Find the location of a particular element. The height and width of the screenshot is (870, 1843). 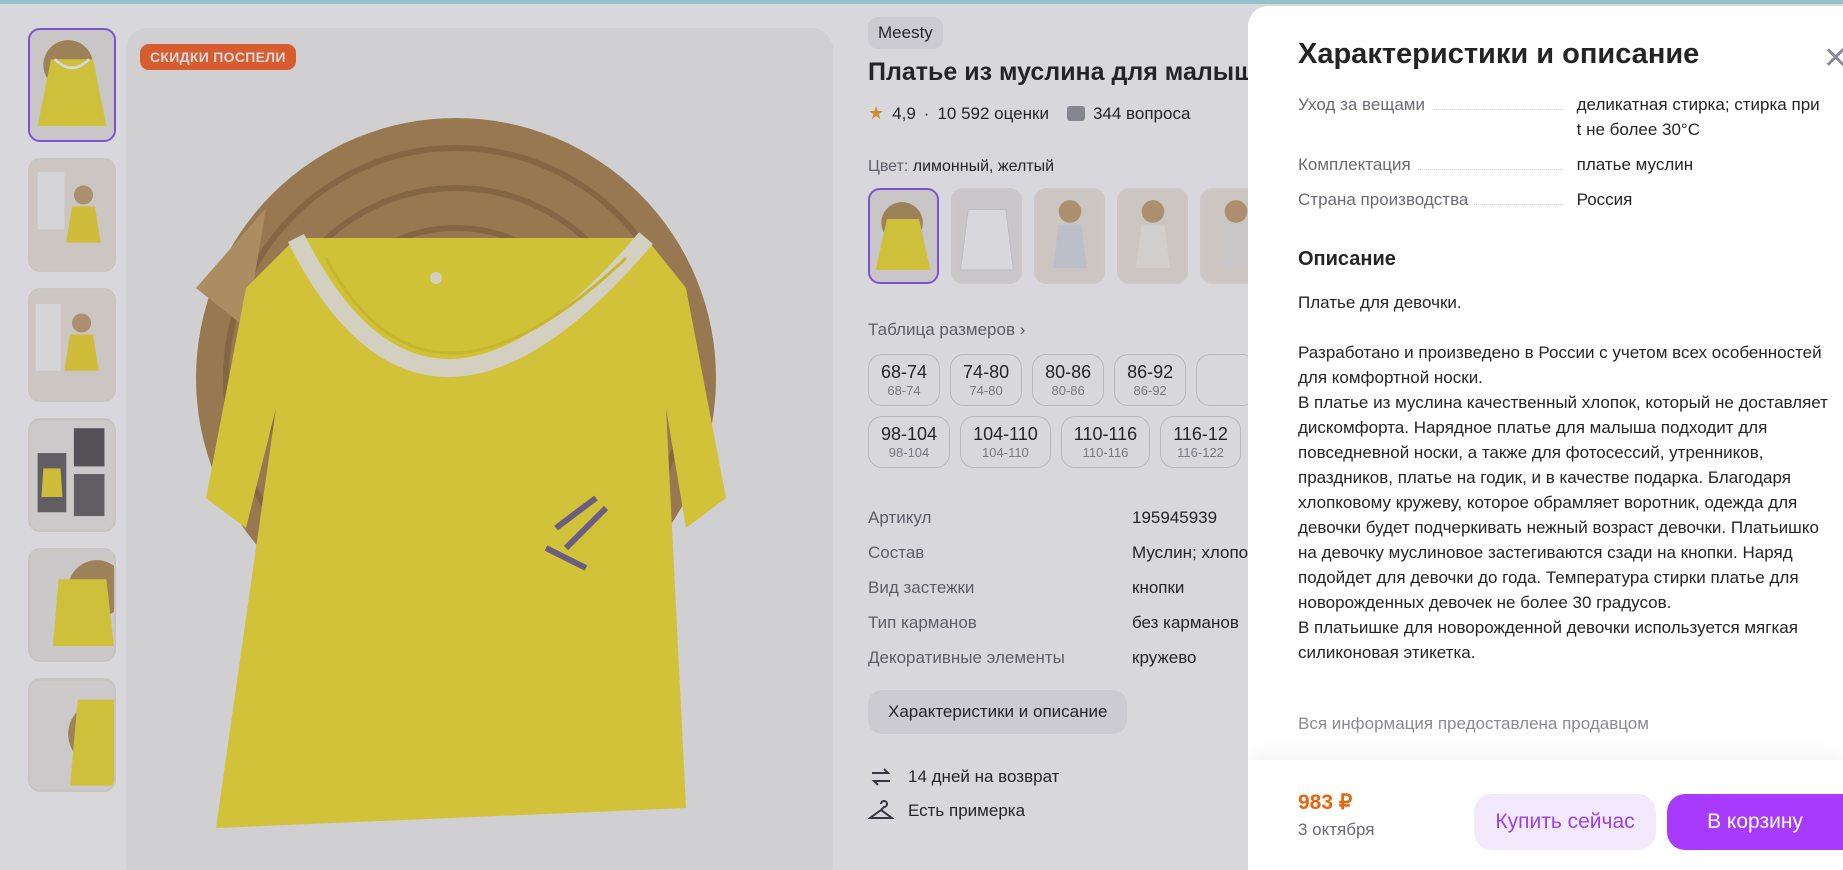

property-name: Страна производства is located at coordinates (1437, 199).